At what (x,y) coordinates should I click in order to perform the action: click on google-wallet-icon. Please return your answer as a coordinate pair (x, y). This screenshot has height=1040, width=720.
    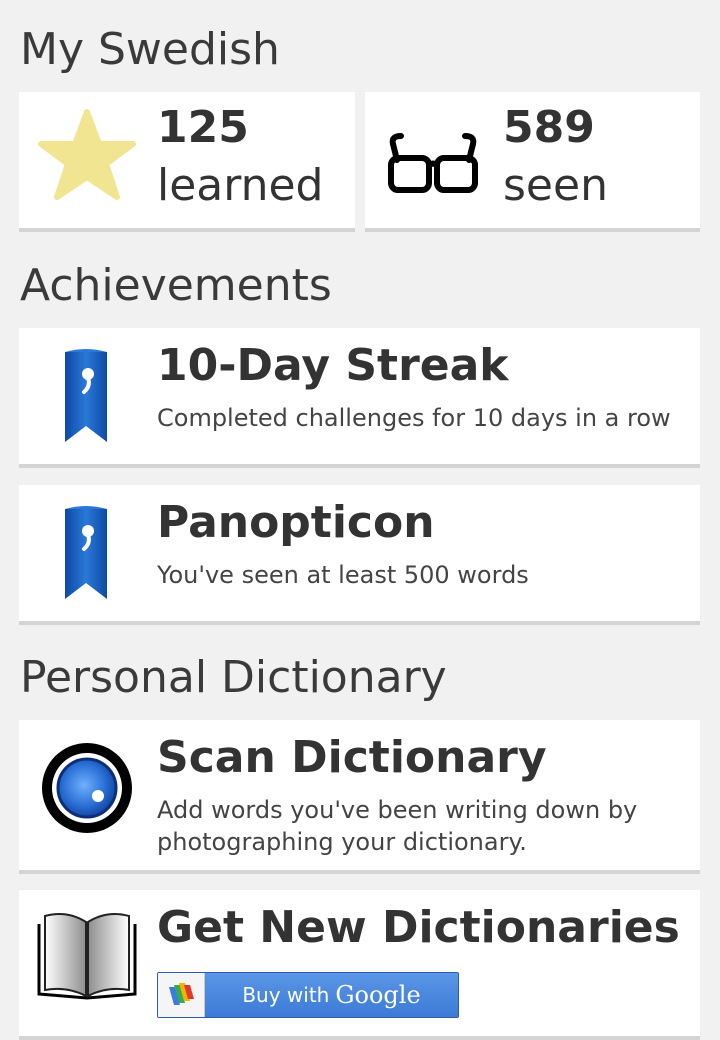
    Looking at the image, I should click on (181, 995).